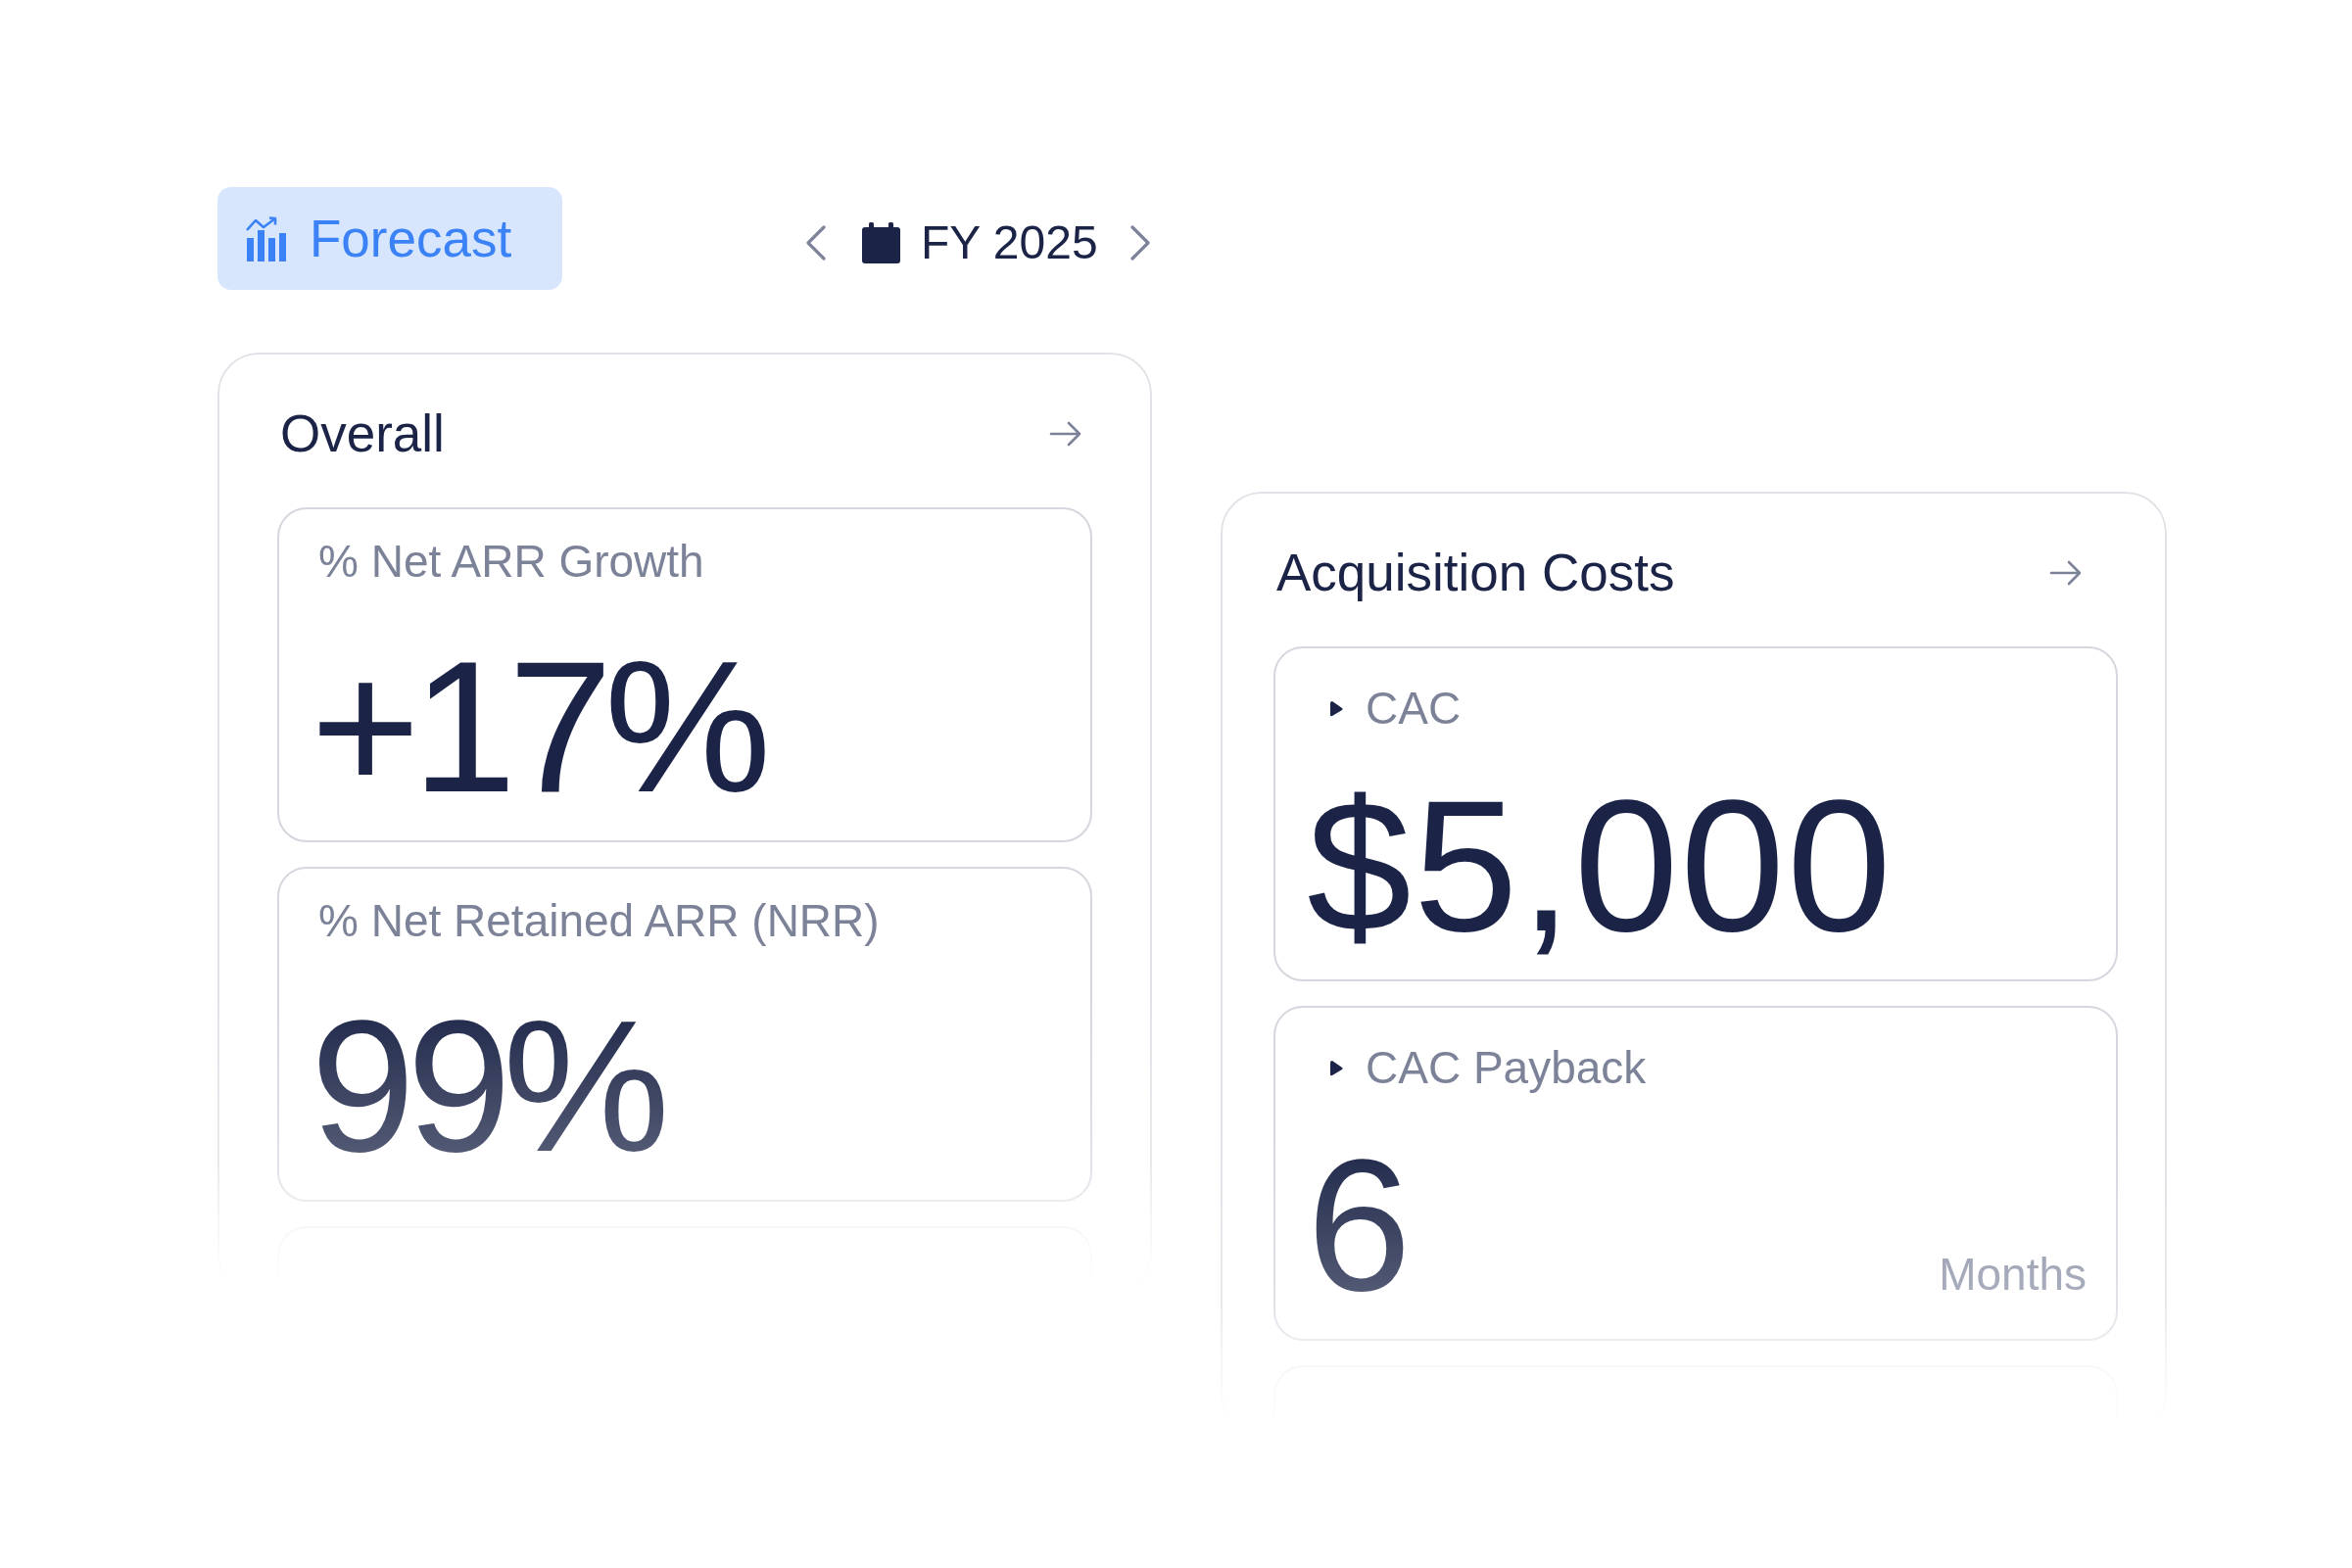 Image resolution: width=2352 pixels, height=1568 pixels. Describe the element at coordinates (599, 922) in the screenshot. I see `metric-label: % Net Retained ARR (NRR)` at that location.